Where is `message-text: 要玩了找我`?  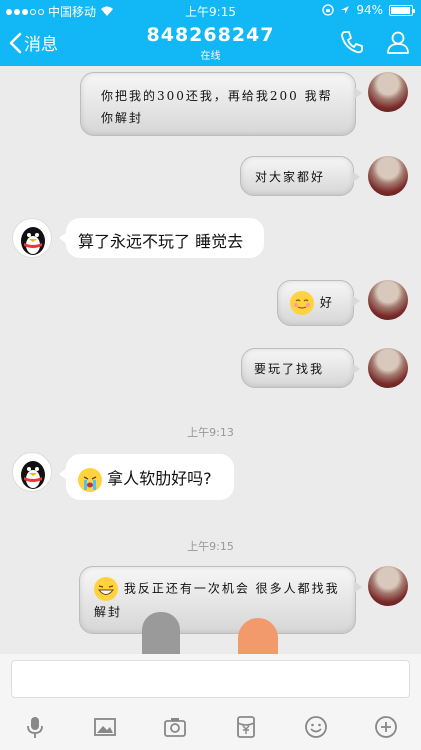
message-text: 要玩了找我 is located at coordinates (289, 369).